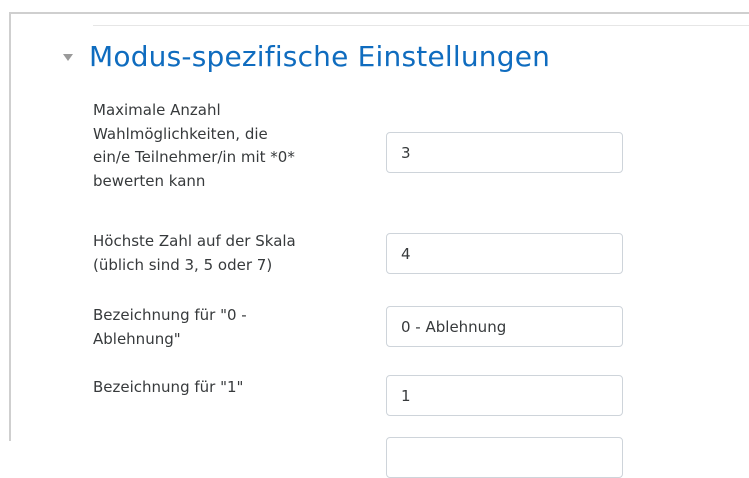 The height and width of the screenshot is (478, 749). What do you see at coordinates (504, 395) in the screenshot?
I see `one-label-input` at bounding box center [504, 395].